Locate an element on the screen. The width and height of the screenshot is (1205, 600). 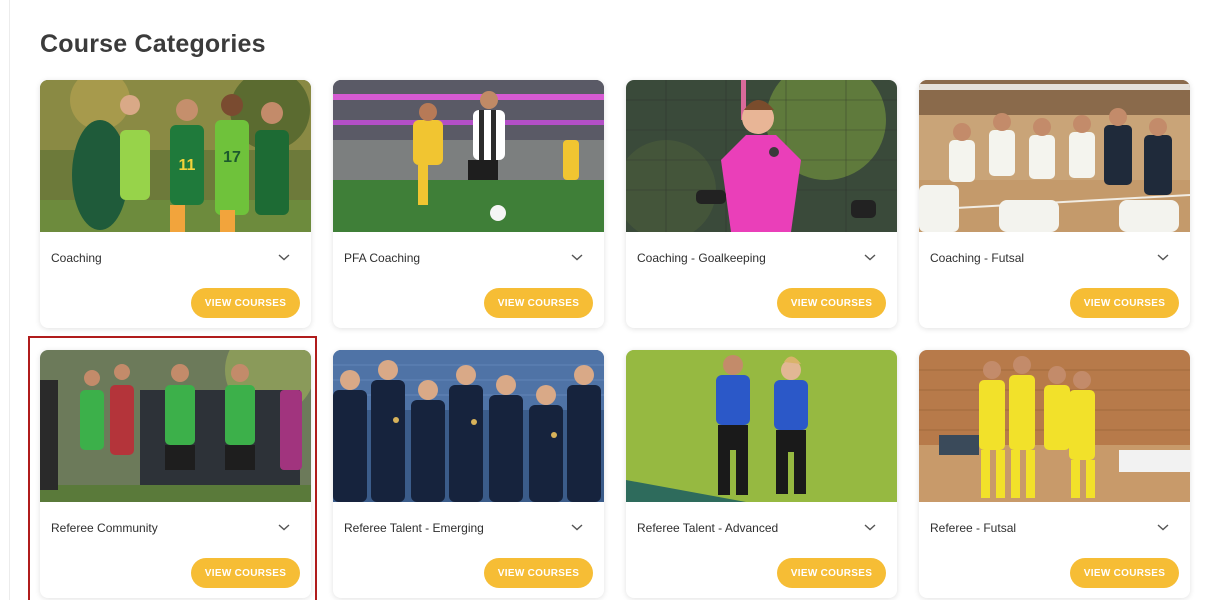
left-divider is located at coordinates (9, 300).